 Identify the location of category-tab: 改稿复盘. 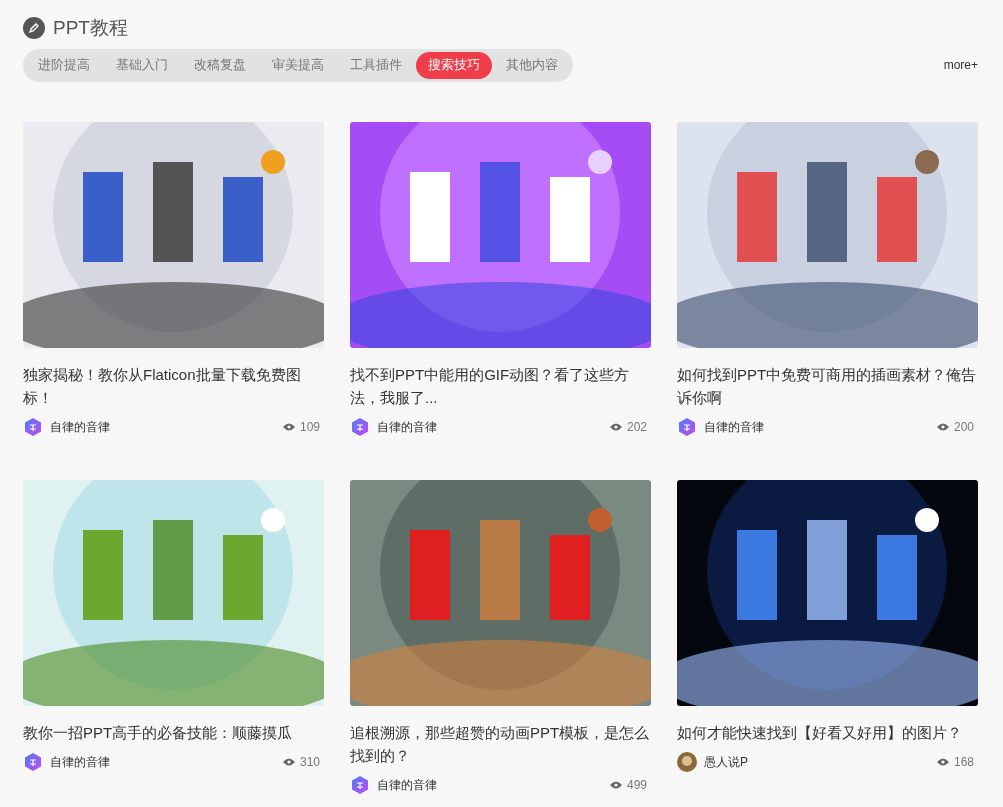
(220, 65).